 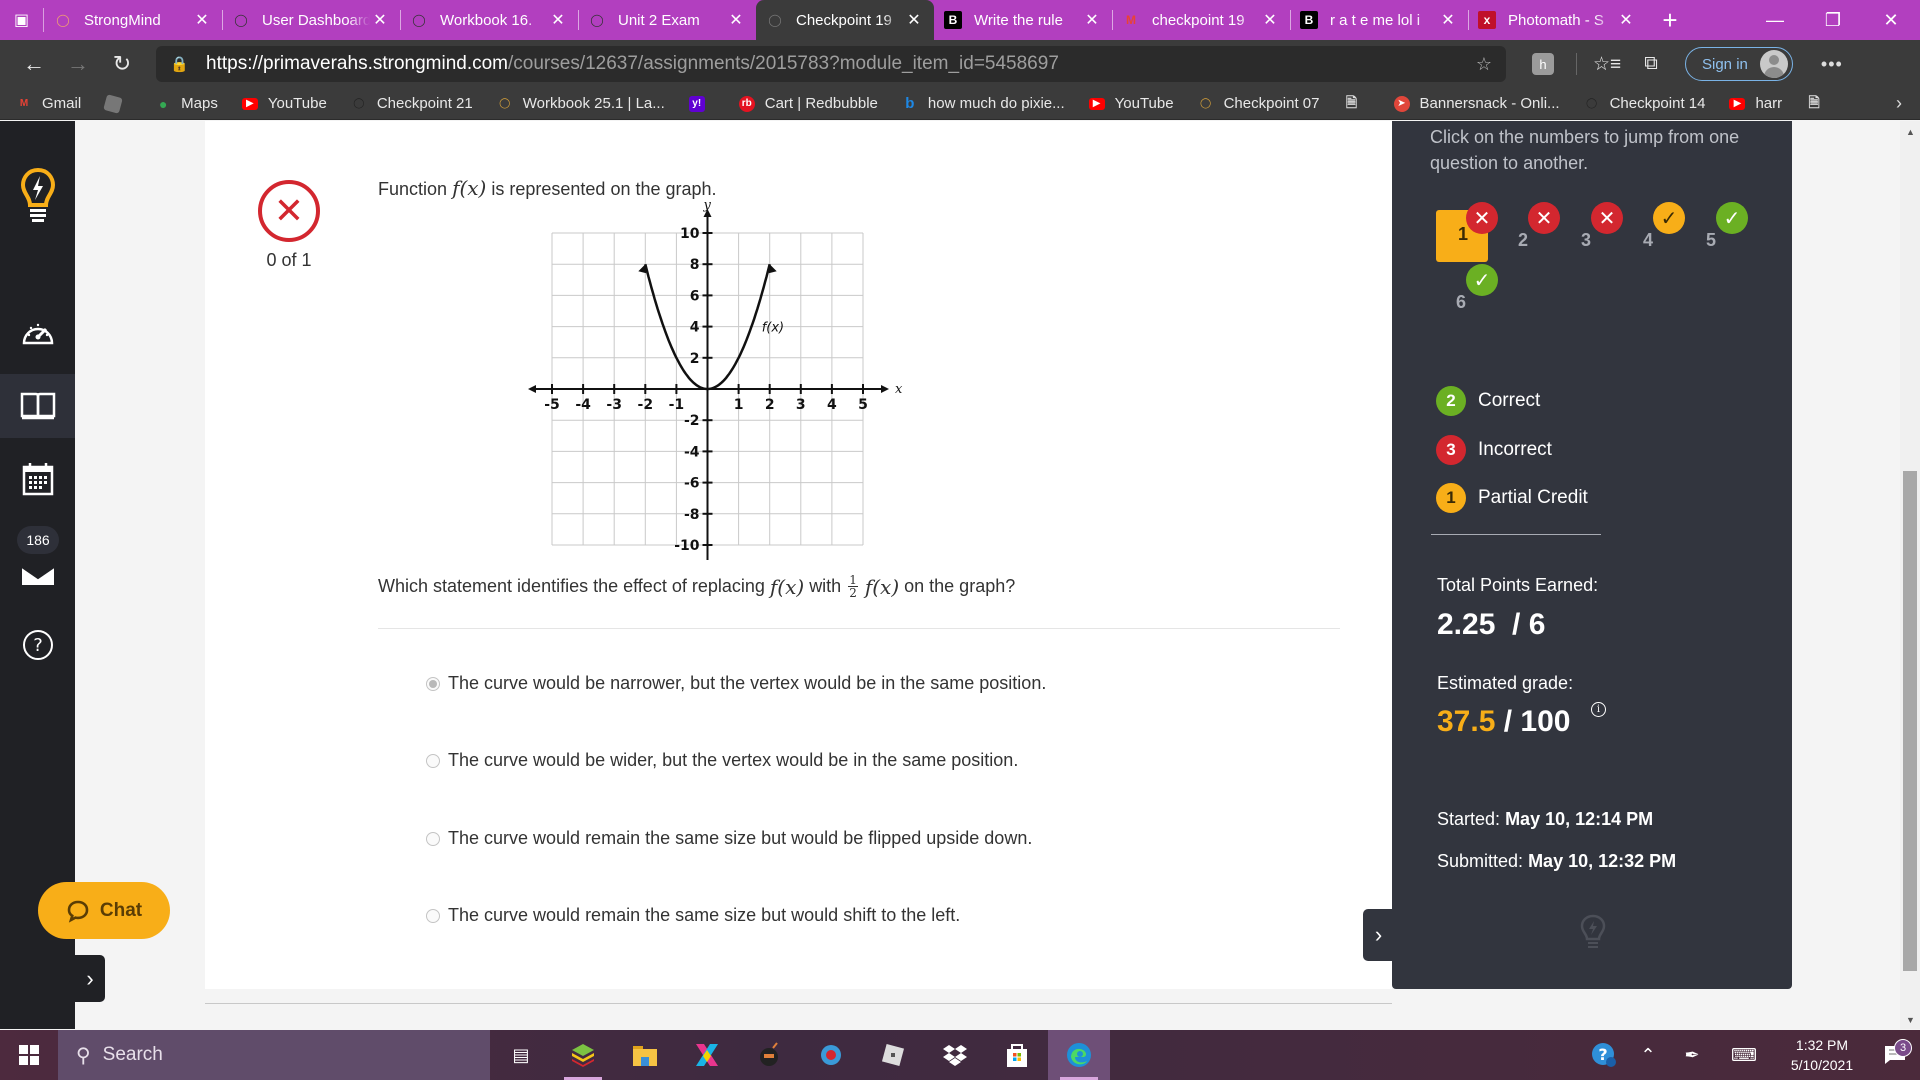 I want to click on notifications-icon: 3, so click(x=1895, y=1052).